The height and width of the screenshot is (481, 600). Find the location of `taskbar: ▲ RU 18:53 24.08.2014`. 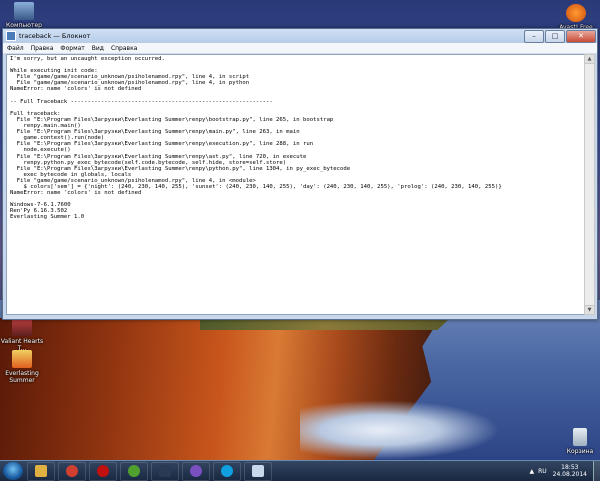

taskbar: ▲ RU 18:53 24.08.2014 is located at coordinates (300, 470).